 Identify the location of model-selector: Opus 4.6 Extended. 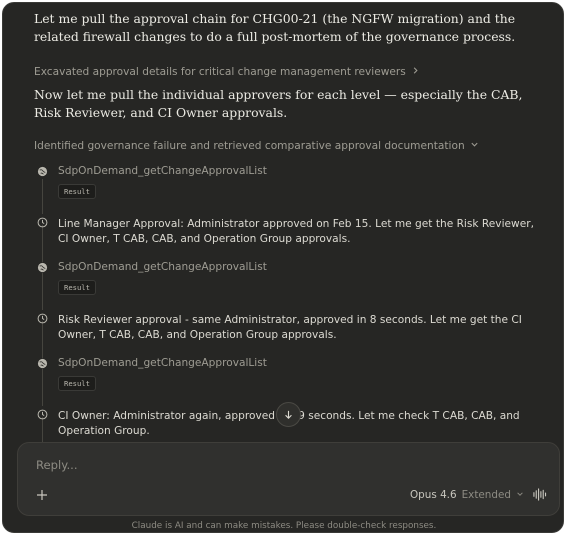
(467, 495).